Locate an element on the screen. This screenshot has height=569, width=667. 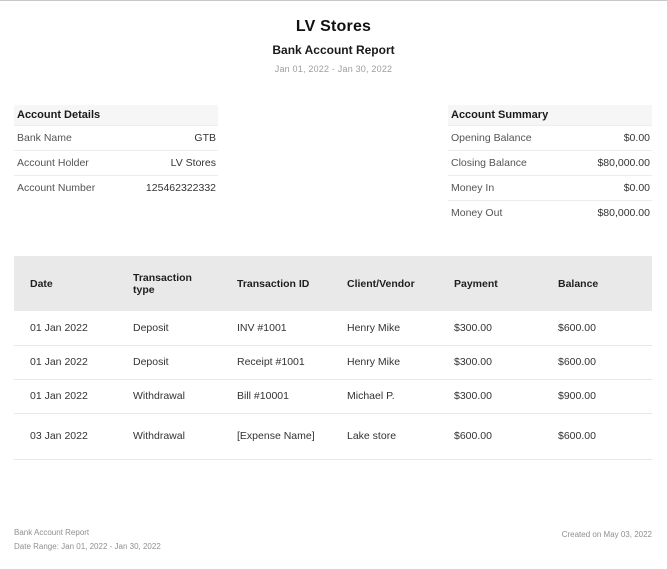
column-header-balance: Balance is located at coordinates (597, 283).